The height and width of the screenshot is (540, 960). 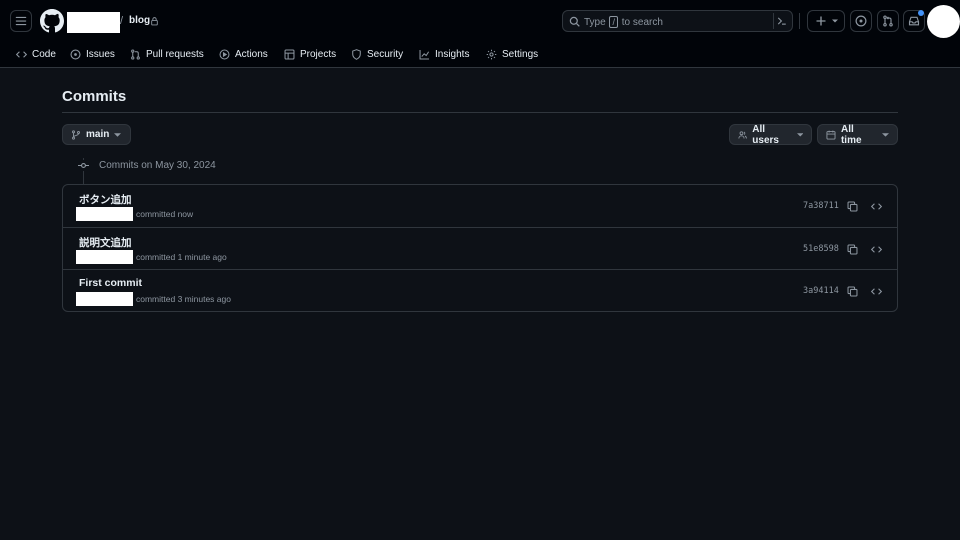 I want to click on hamburger-icon, so click(x=21, y=21).